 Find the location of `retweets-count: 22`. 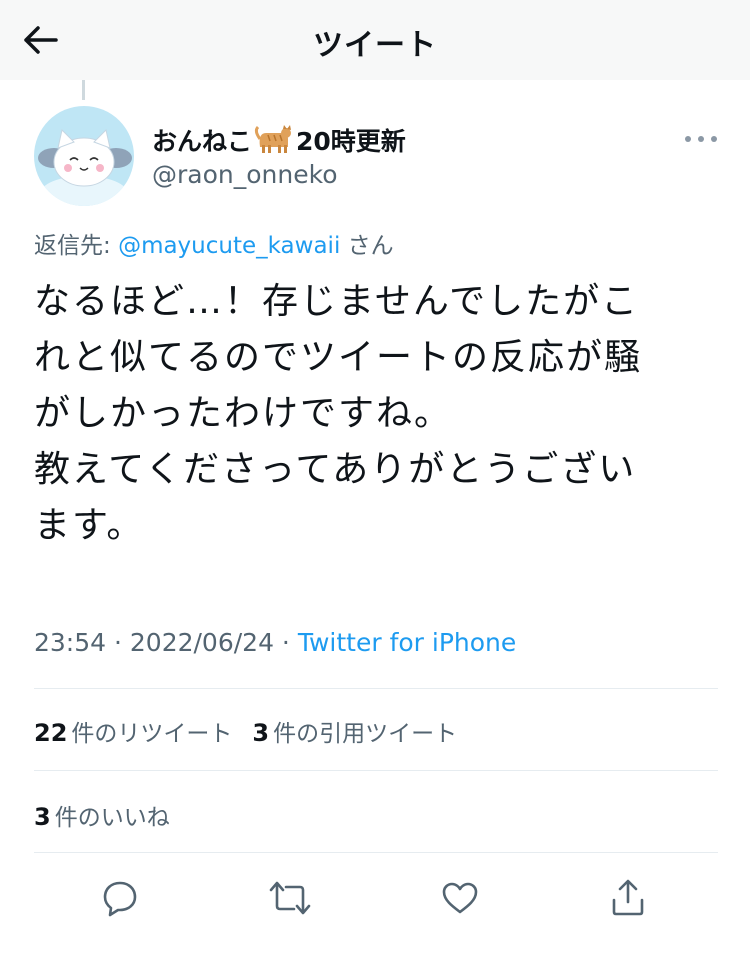

retweets-count: 22 is located at coordinates (51, 733).